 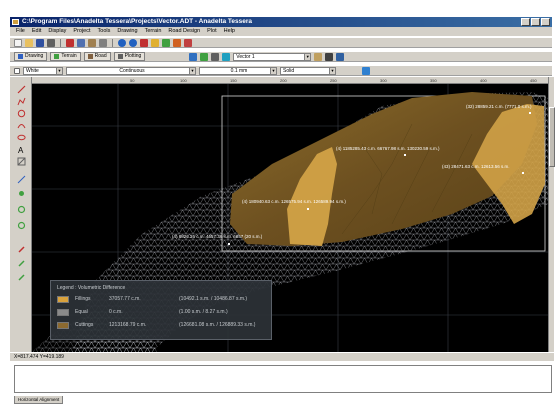 I want to click on maximize-button, so click(x=535, y=22).